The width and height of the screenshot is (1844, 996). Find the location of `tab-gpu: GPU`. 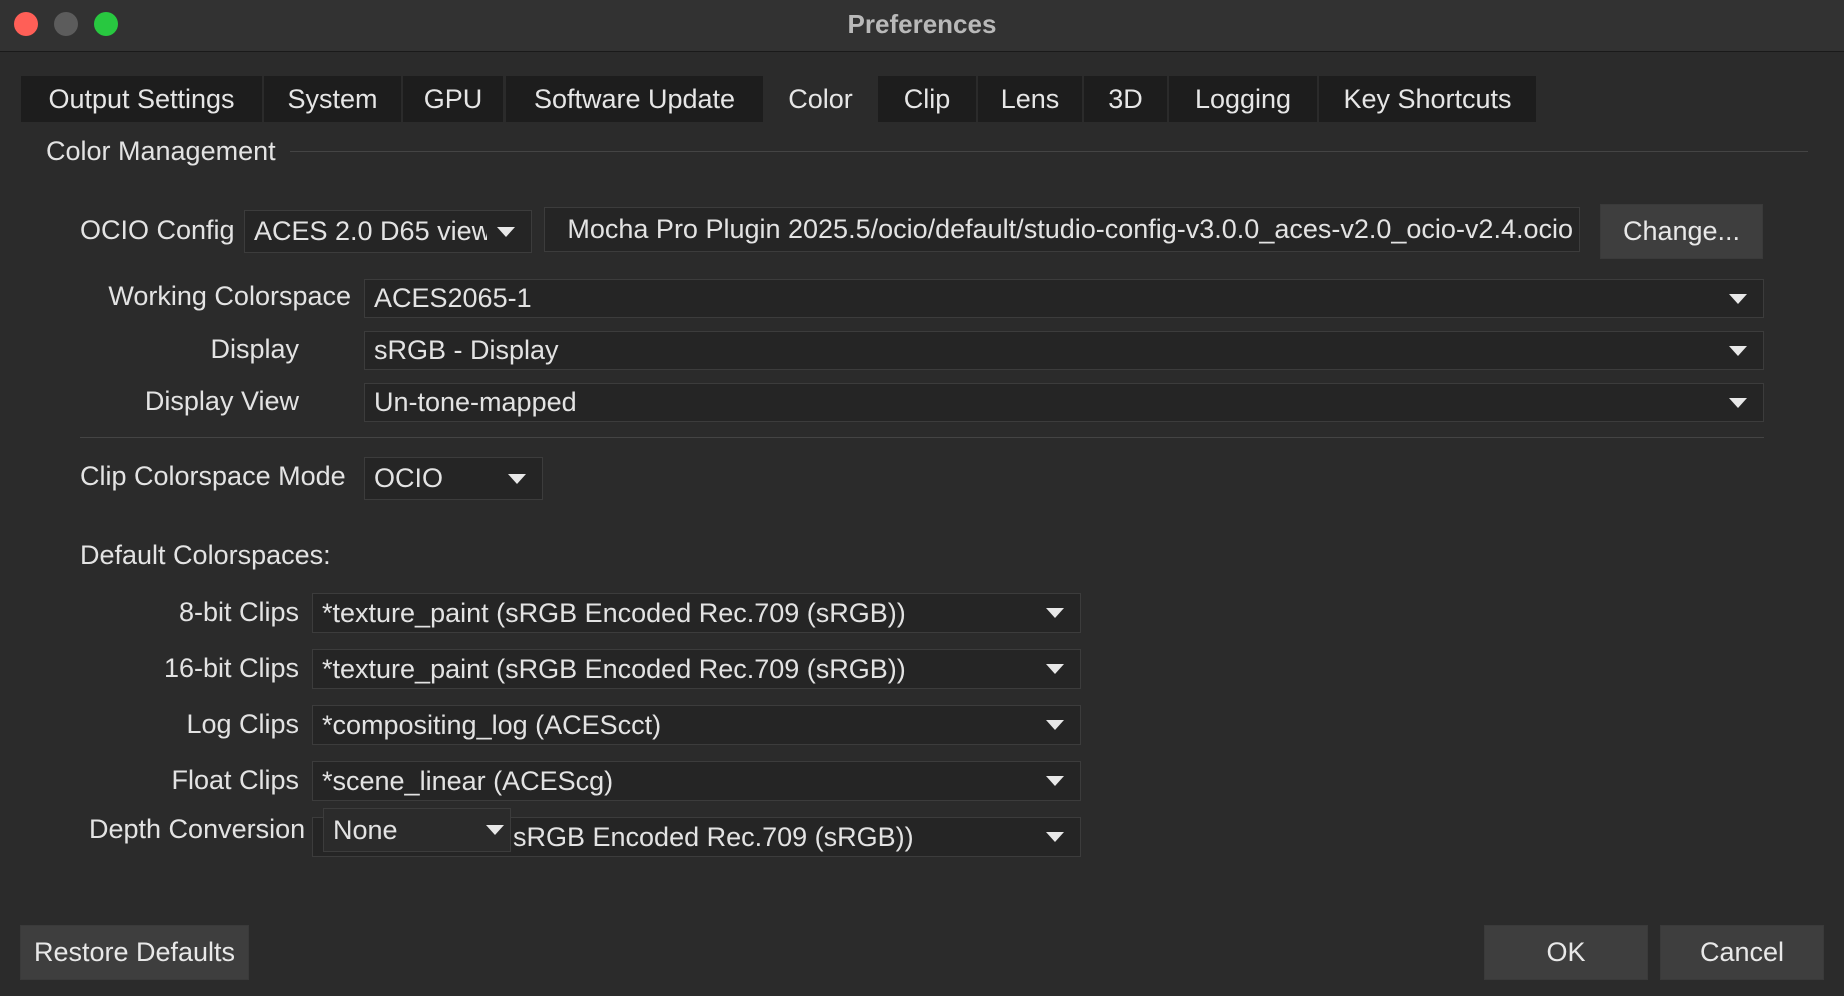

tab-gpu: GPU is located at coordinates (453, 99).